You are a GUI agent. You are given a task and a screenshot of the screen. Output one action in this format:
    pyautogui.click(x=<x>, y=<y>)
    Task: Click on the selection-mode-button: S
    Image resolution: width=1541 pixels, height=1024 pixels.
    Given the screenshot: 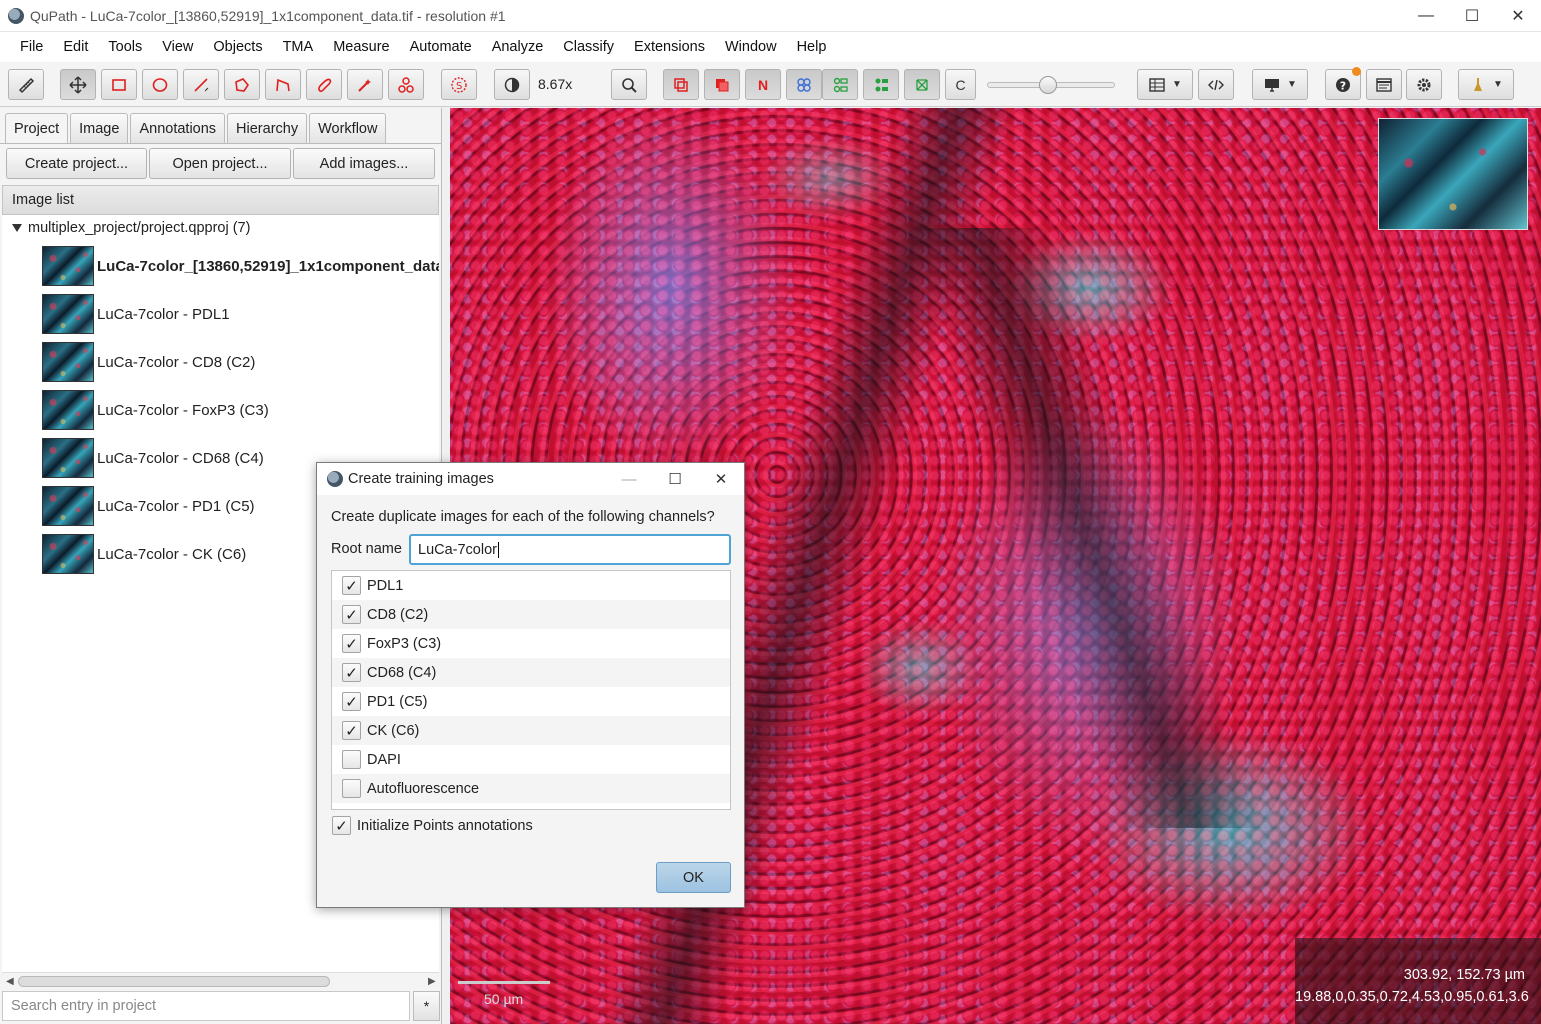 What is the action you would take?
    pyautogui.click(x=459, y=84)
    